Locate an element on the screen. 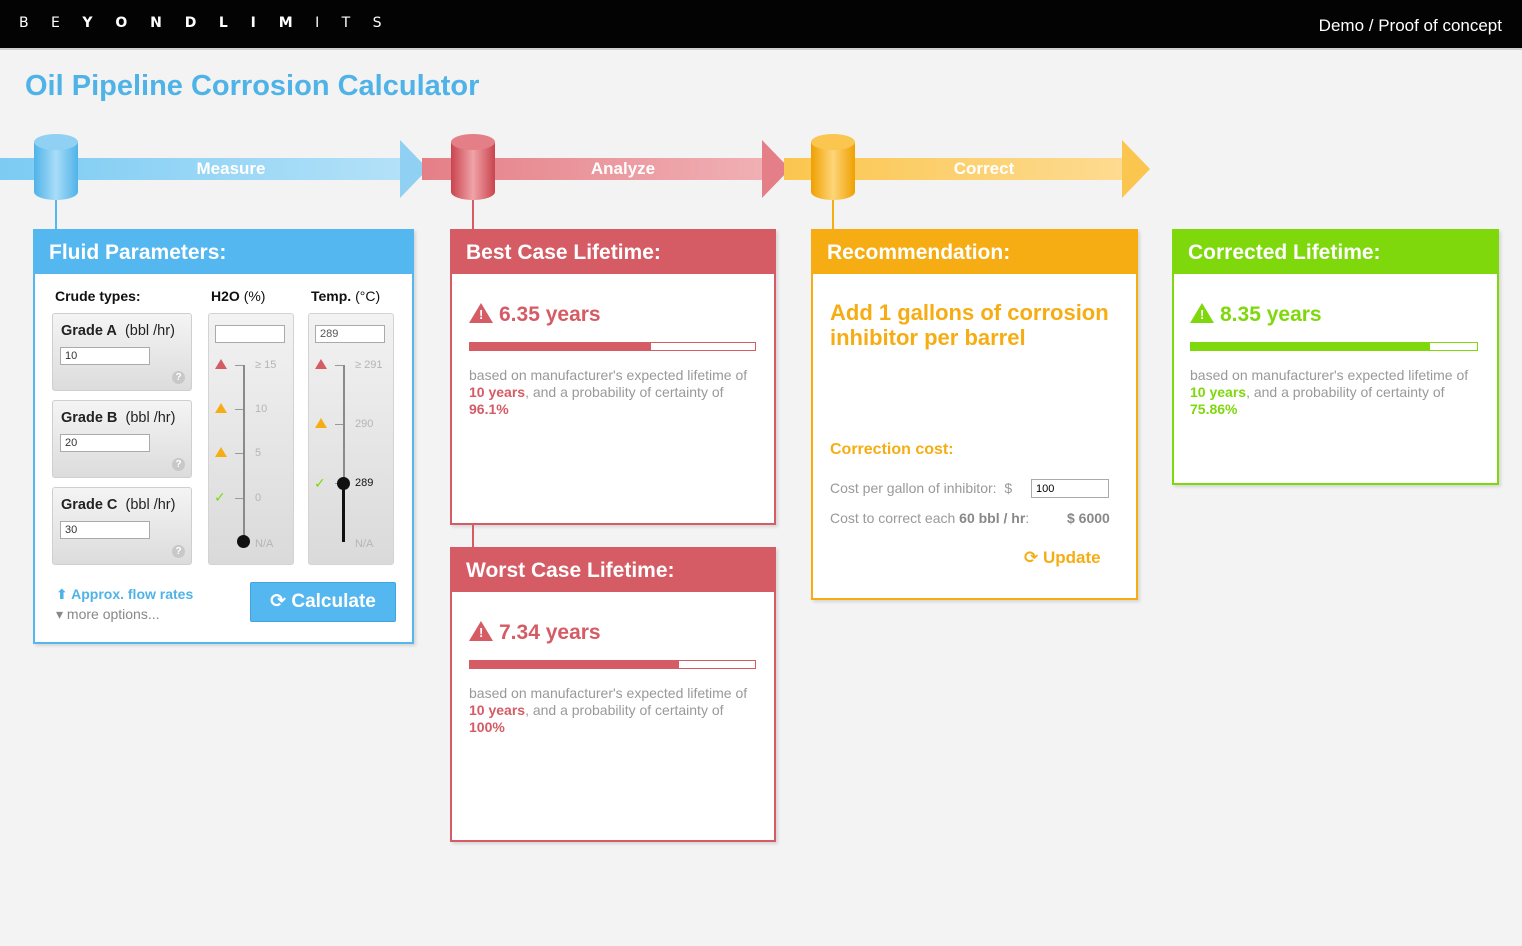 Image resolution: width=1522 pixels, height=946 pixels. corrected-lifetime-title: Corrected Lifetime: is located at coordinates (1335, 252).